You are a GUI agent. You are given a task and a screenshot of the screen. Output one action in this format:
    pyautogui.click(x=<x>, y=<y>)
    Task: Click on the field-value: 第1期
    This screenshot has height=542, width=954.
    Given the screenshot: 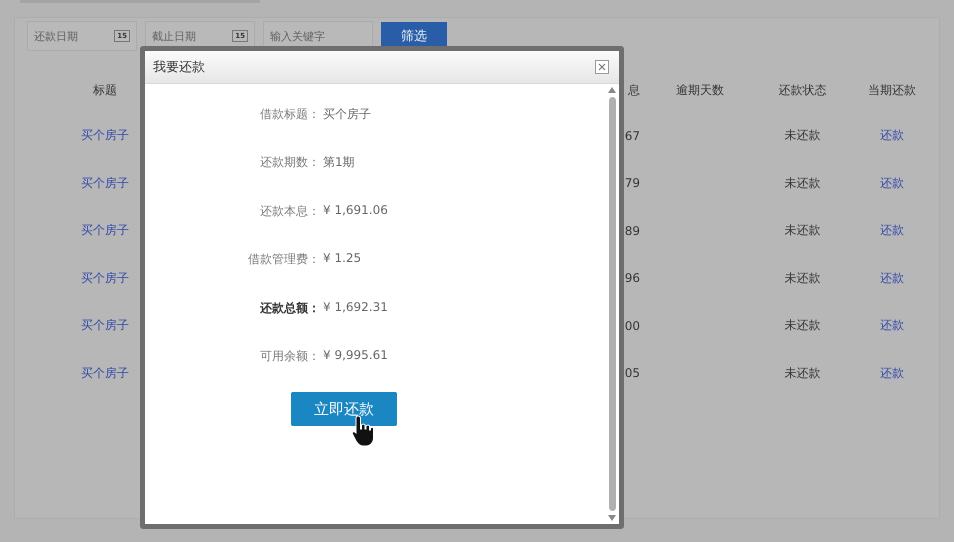 What is the action you would take?
    pyautogui.click(x=339, y=163)
    